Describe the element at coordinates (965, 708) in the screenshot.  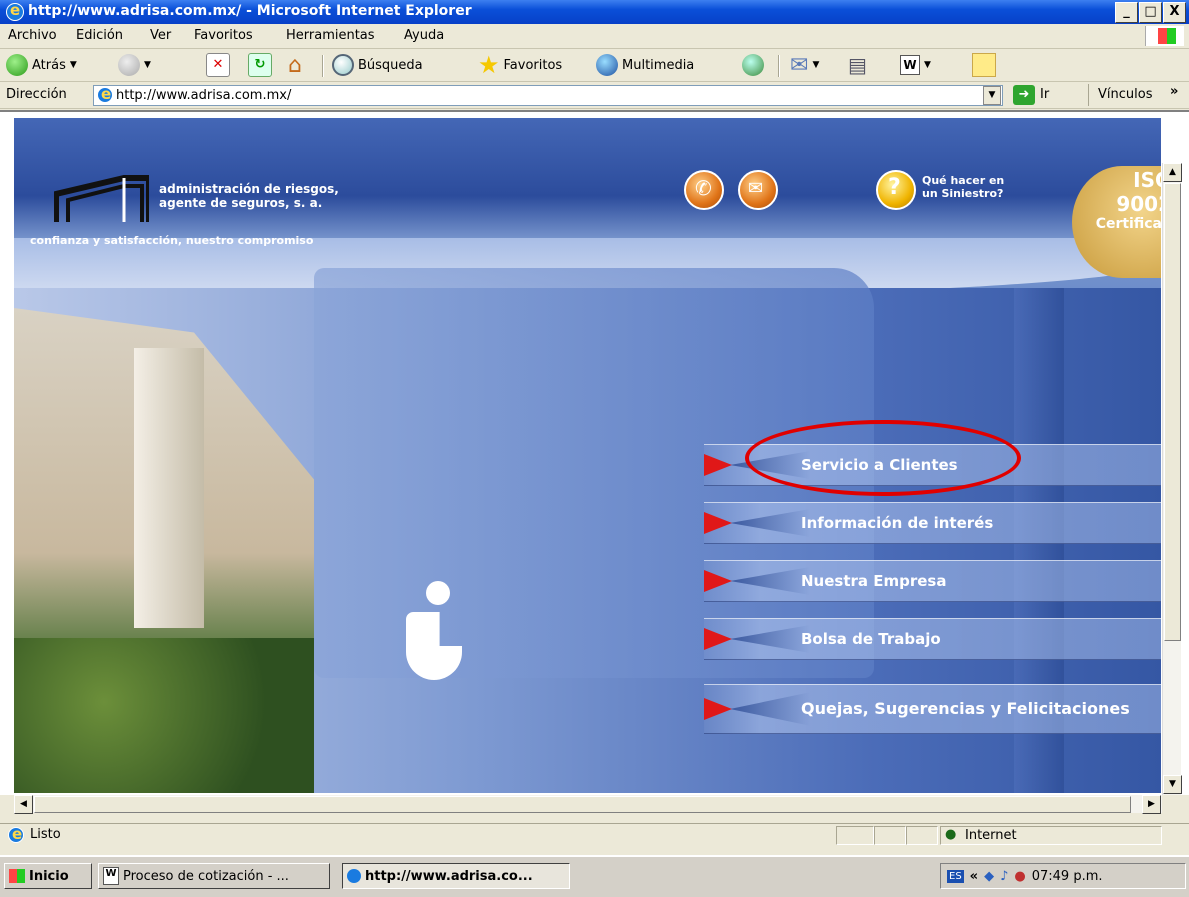
I see `nav-label: Quejas, Sugerencias y Felicitaciones` at that location.